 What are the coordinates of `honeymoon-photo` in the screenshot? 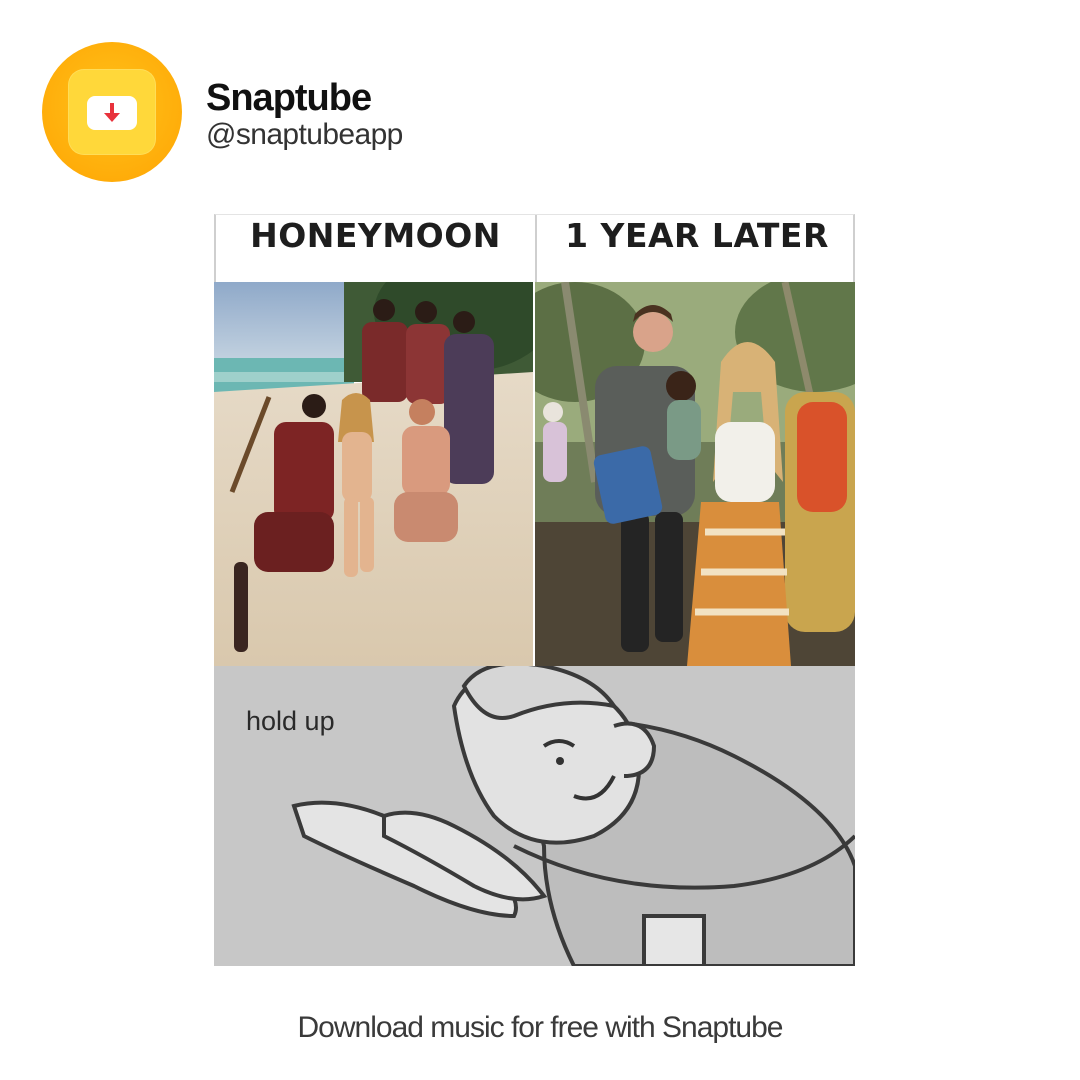 It's located at (373, 474).